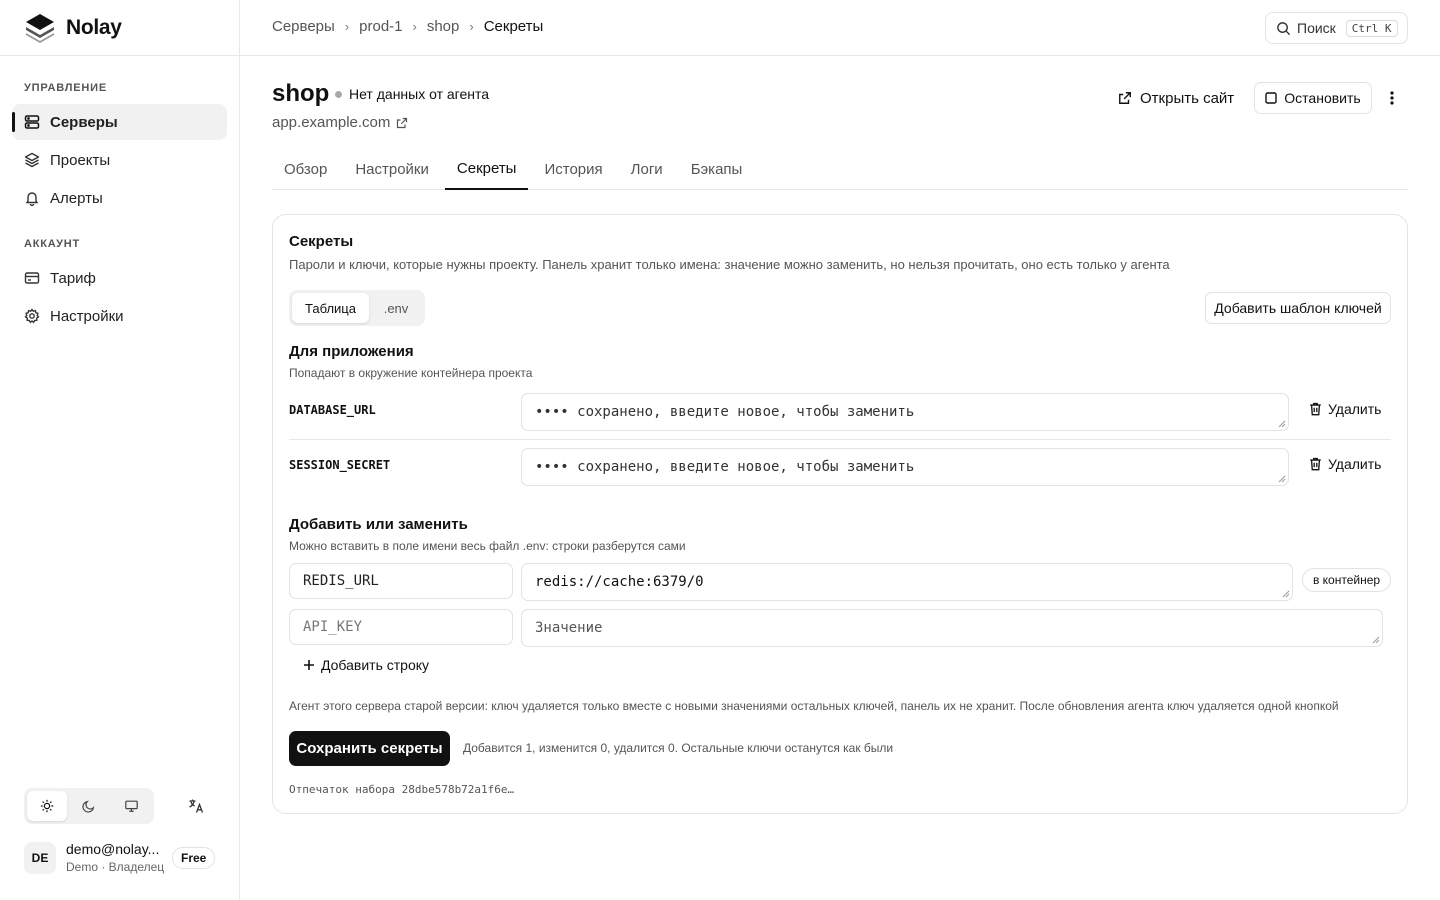 Image resolution: width=1440 pixels, height=900 pixels. Describe the element at coordinates (115, 867) in the screenshot. I see `user-role: Demo · Владелец` at that location.